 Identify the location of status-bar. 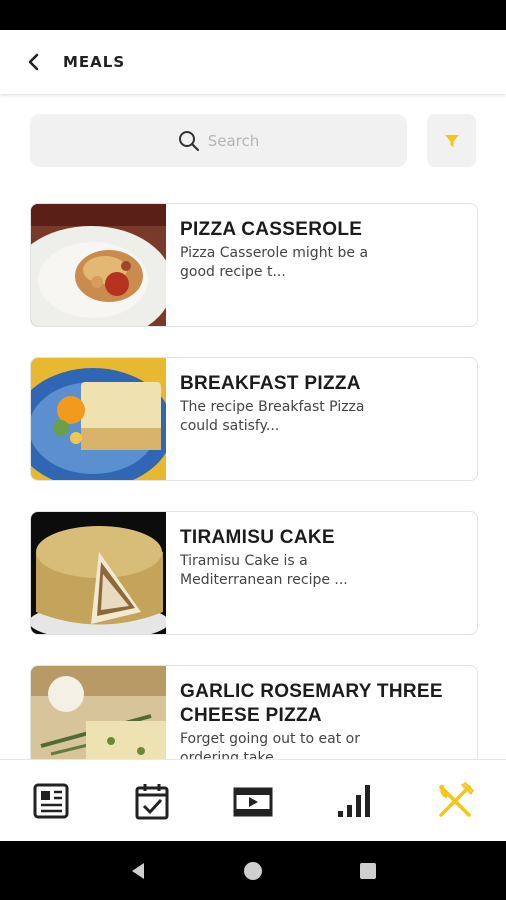
(253, 15).